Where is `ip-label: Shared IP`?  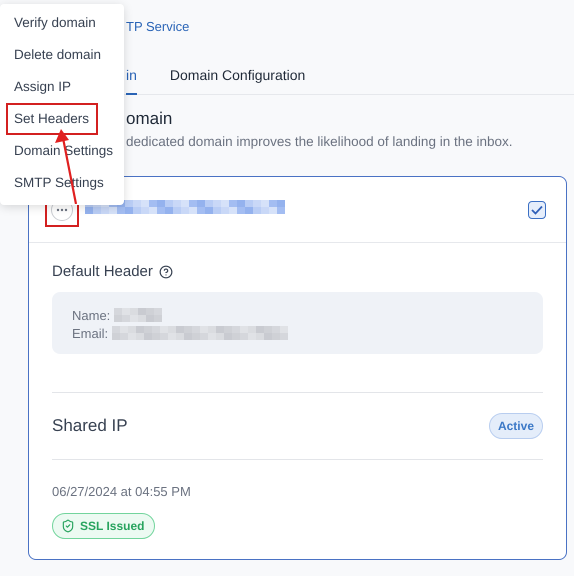 ip-label: Shared IP is located at coordinates (90, 426).